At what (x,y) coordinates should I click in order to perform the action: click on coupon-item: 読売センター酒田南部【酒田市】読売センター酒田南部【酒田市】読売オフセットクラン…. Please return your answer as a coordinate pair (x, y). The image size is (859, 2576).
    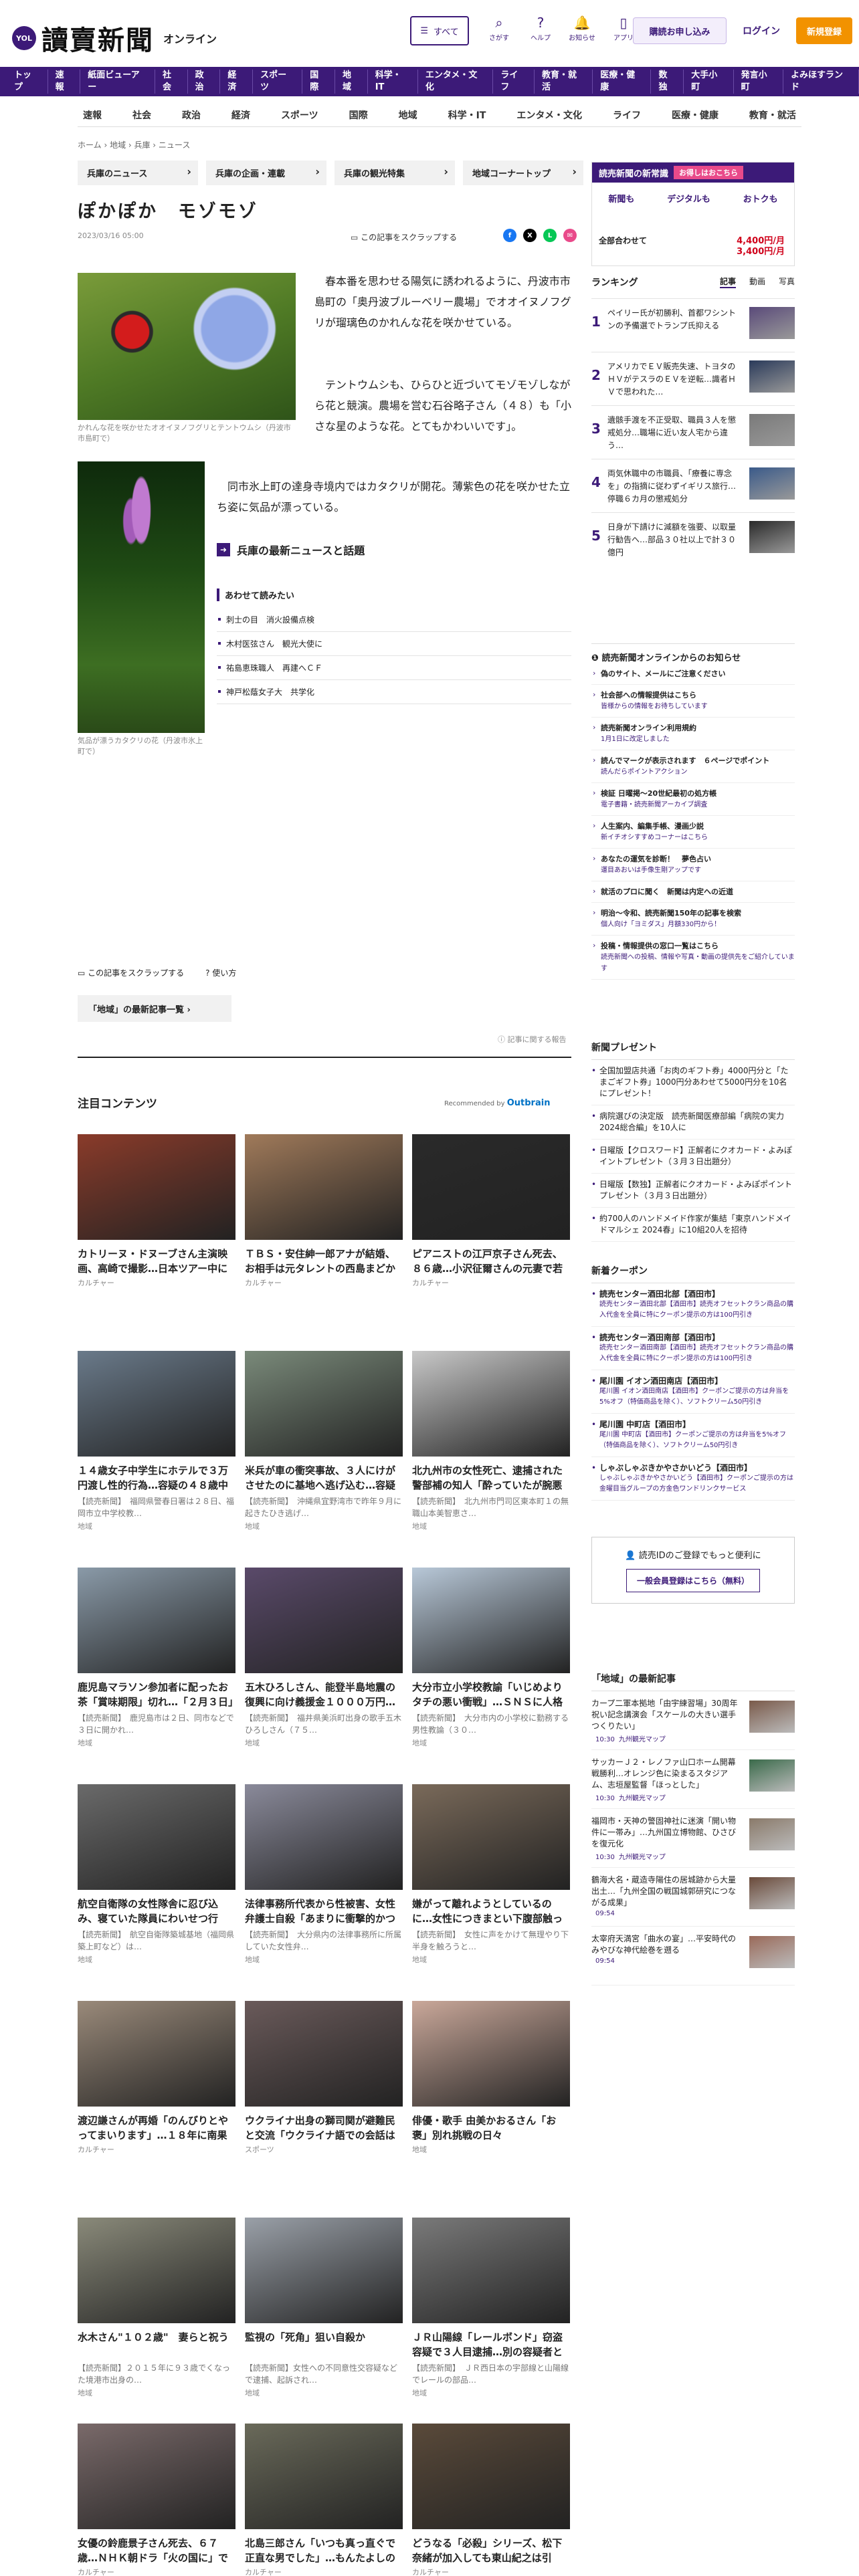
    Looking at the image, I should click on (693, 1348).